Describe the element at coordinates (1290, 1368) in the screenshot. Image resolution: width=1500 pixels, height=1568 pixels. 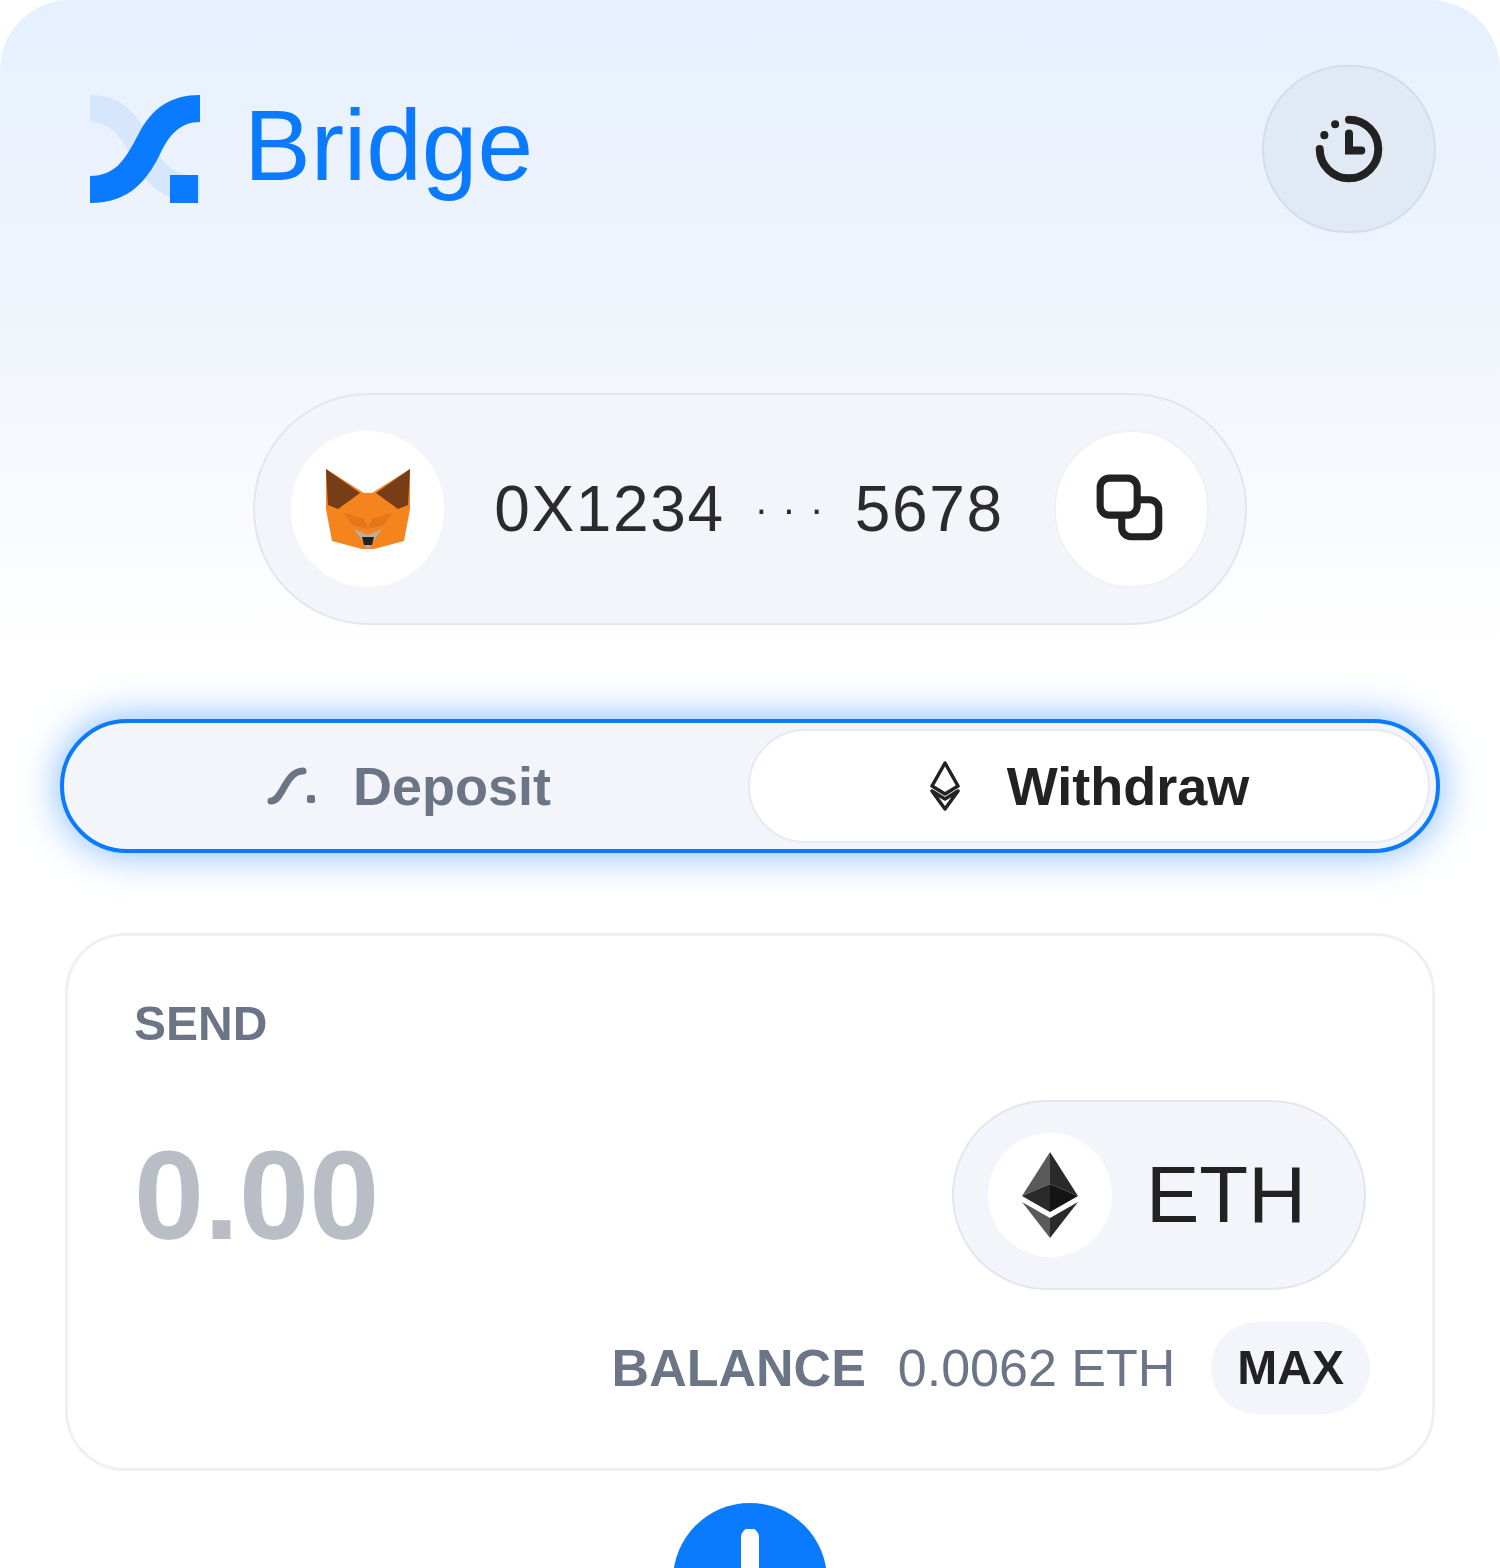
I see `max-button: MAX` at that location.